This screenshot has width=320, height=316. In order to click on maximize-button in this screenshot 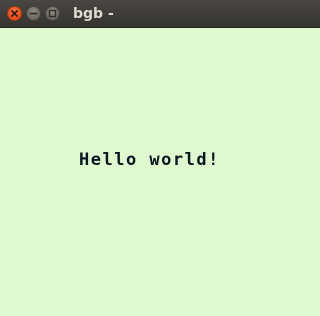, I will do `click(52, 13)`.